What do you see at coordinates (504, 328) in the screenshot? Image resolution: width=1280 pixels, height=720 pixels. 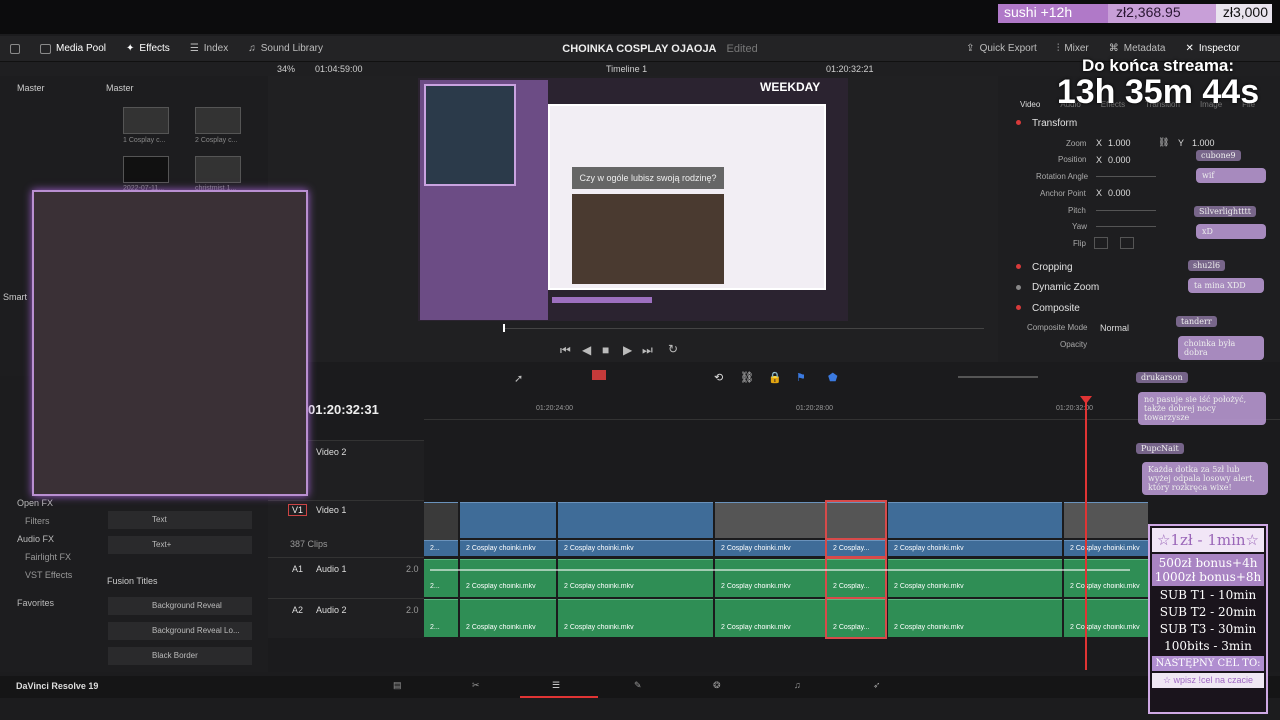 I see `scrub-handle` at bounding box center [504, 328].